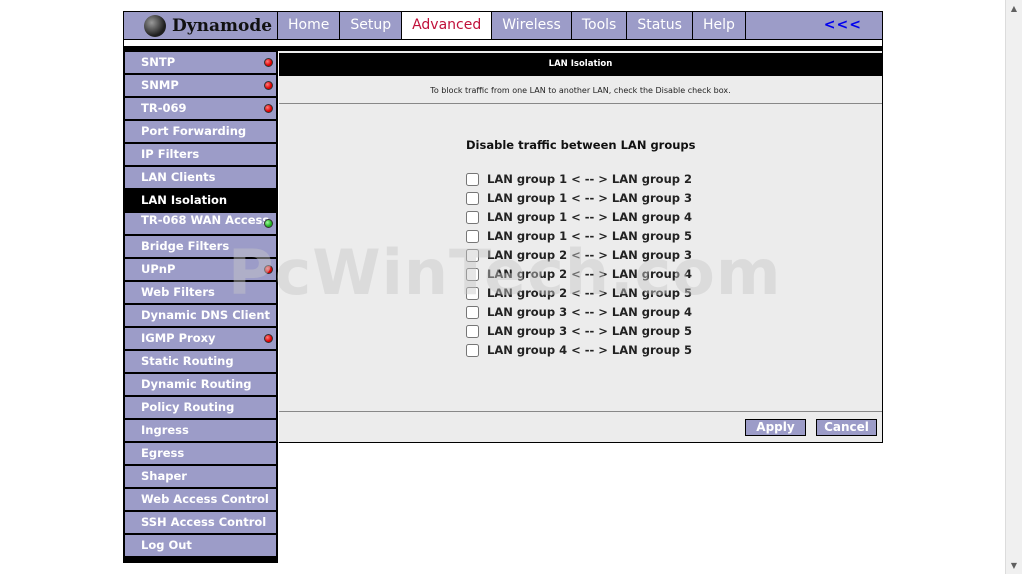  I want to click on sidebar-item-label: Web Access Control, so click(205, 499).